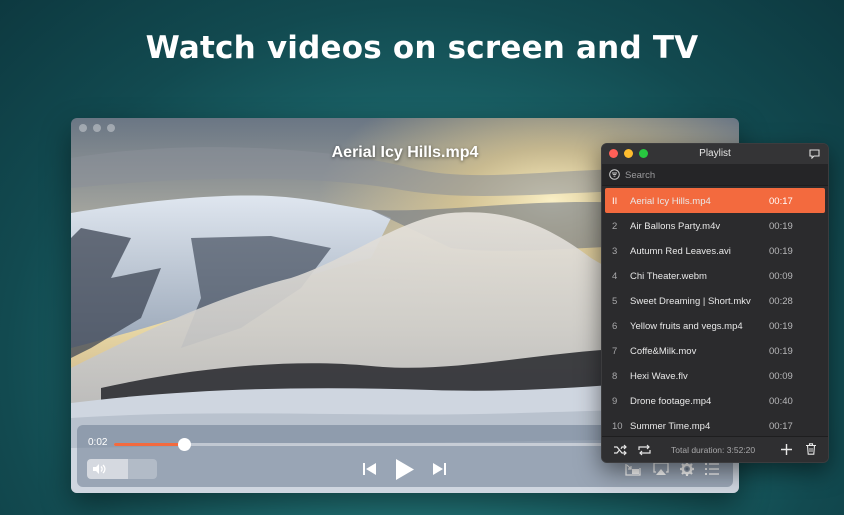  I want to click on previous-button, so click(369, 469).